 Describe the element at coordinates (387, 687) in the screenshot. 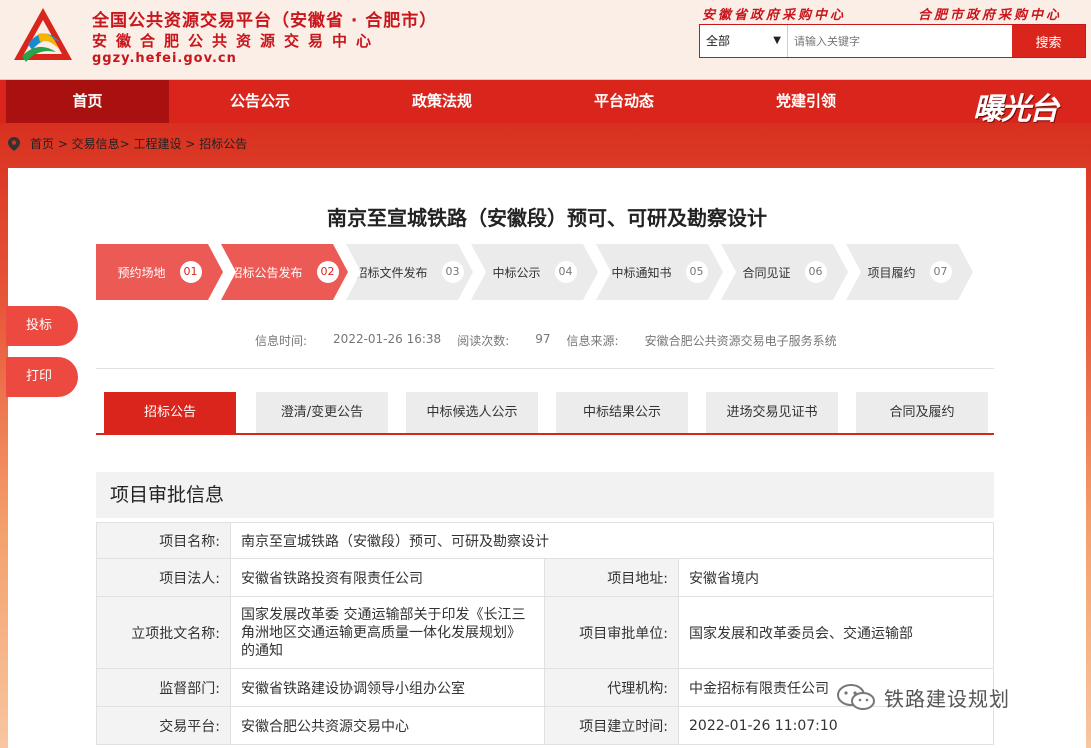

I see `table-value: 安徽省铁路建设协调领导小组办公室` at that location.